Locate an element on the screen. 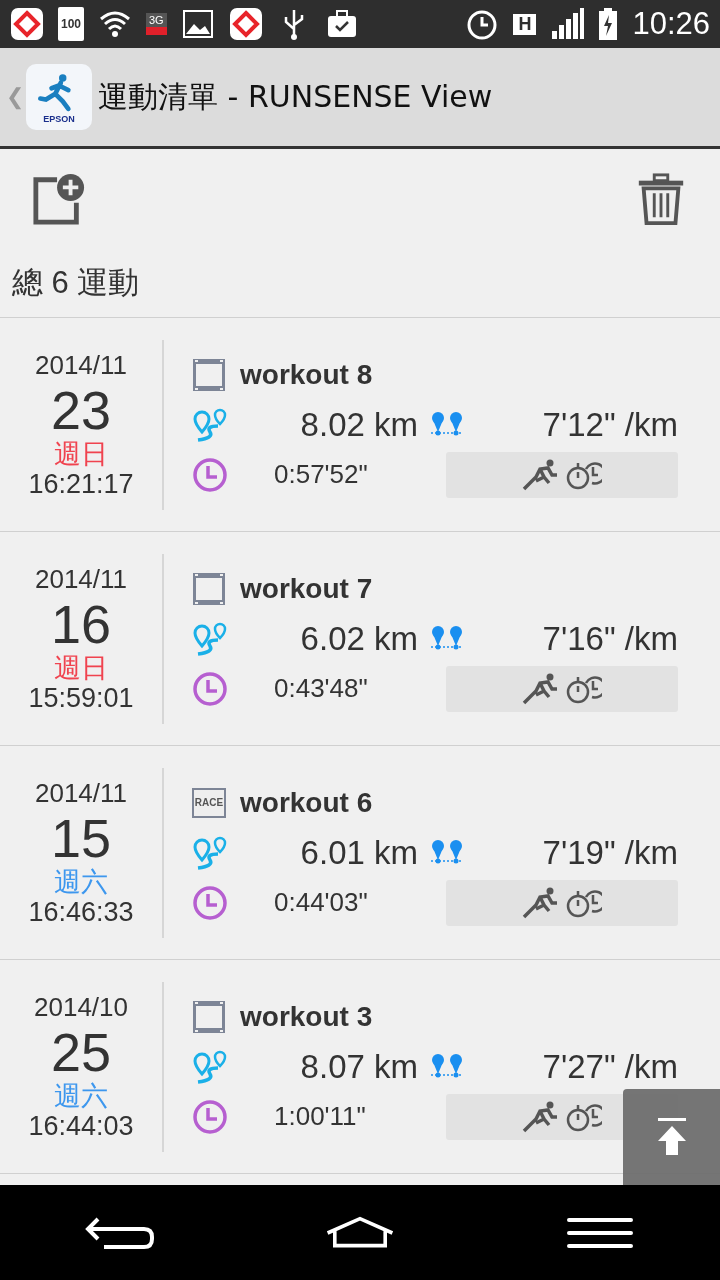 Image resolution: width=720 pixels, height=1280 pixels. clock-time: 10:26 is located at coordinates (671, 24).